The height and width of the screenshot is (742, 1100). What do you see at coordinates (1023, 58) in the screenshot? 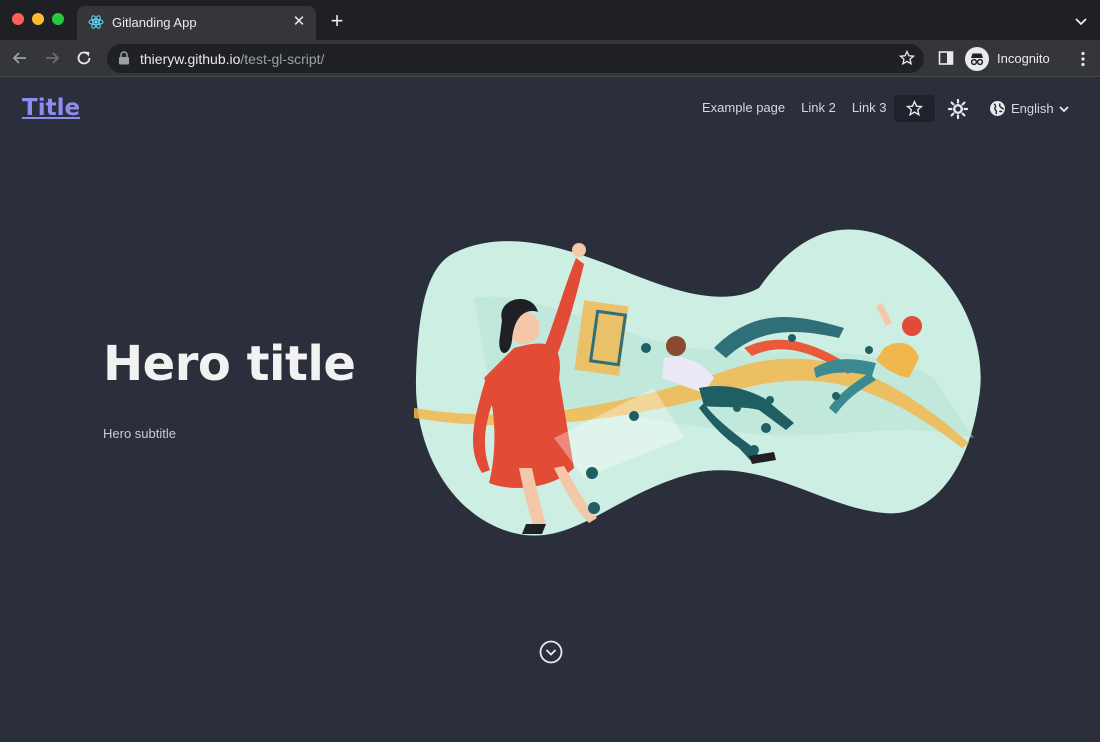
I see `incognito-label: Incognito` at bounding box center [1023, 58].